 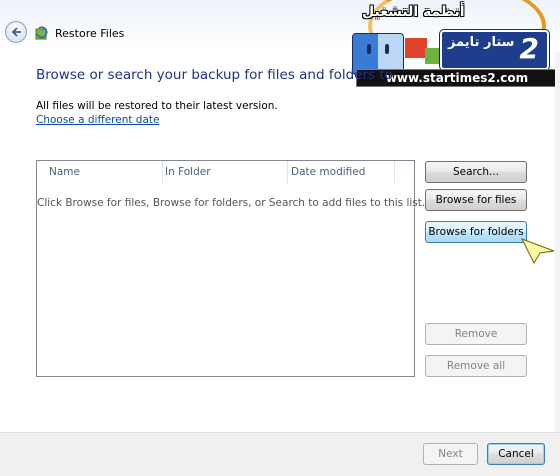 I want to click on watermark-flag-green, so click(x=433, y=56).